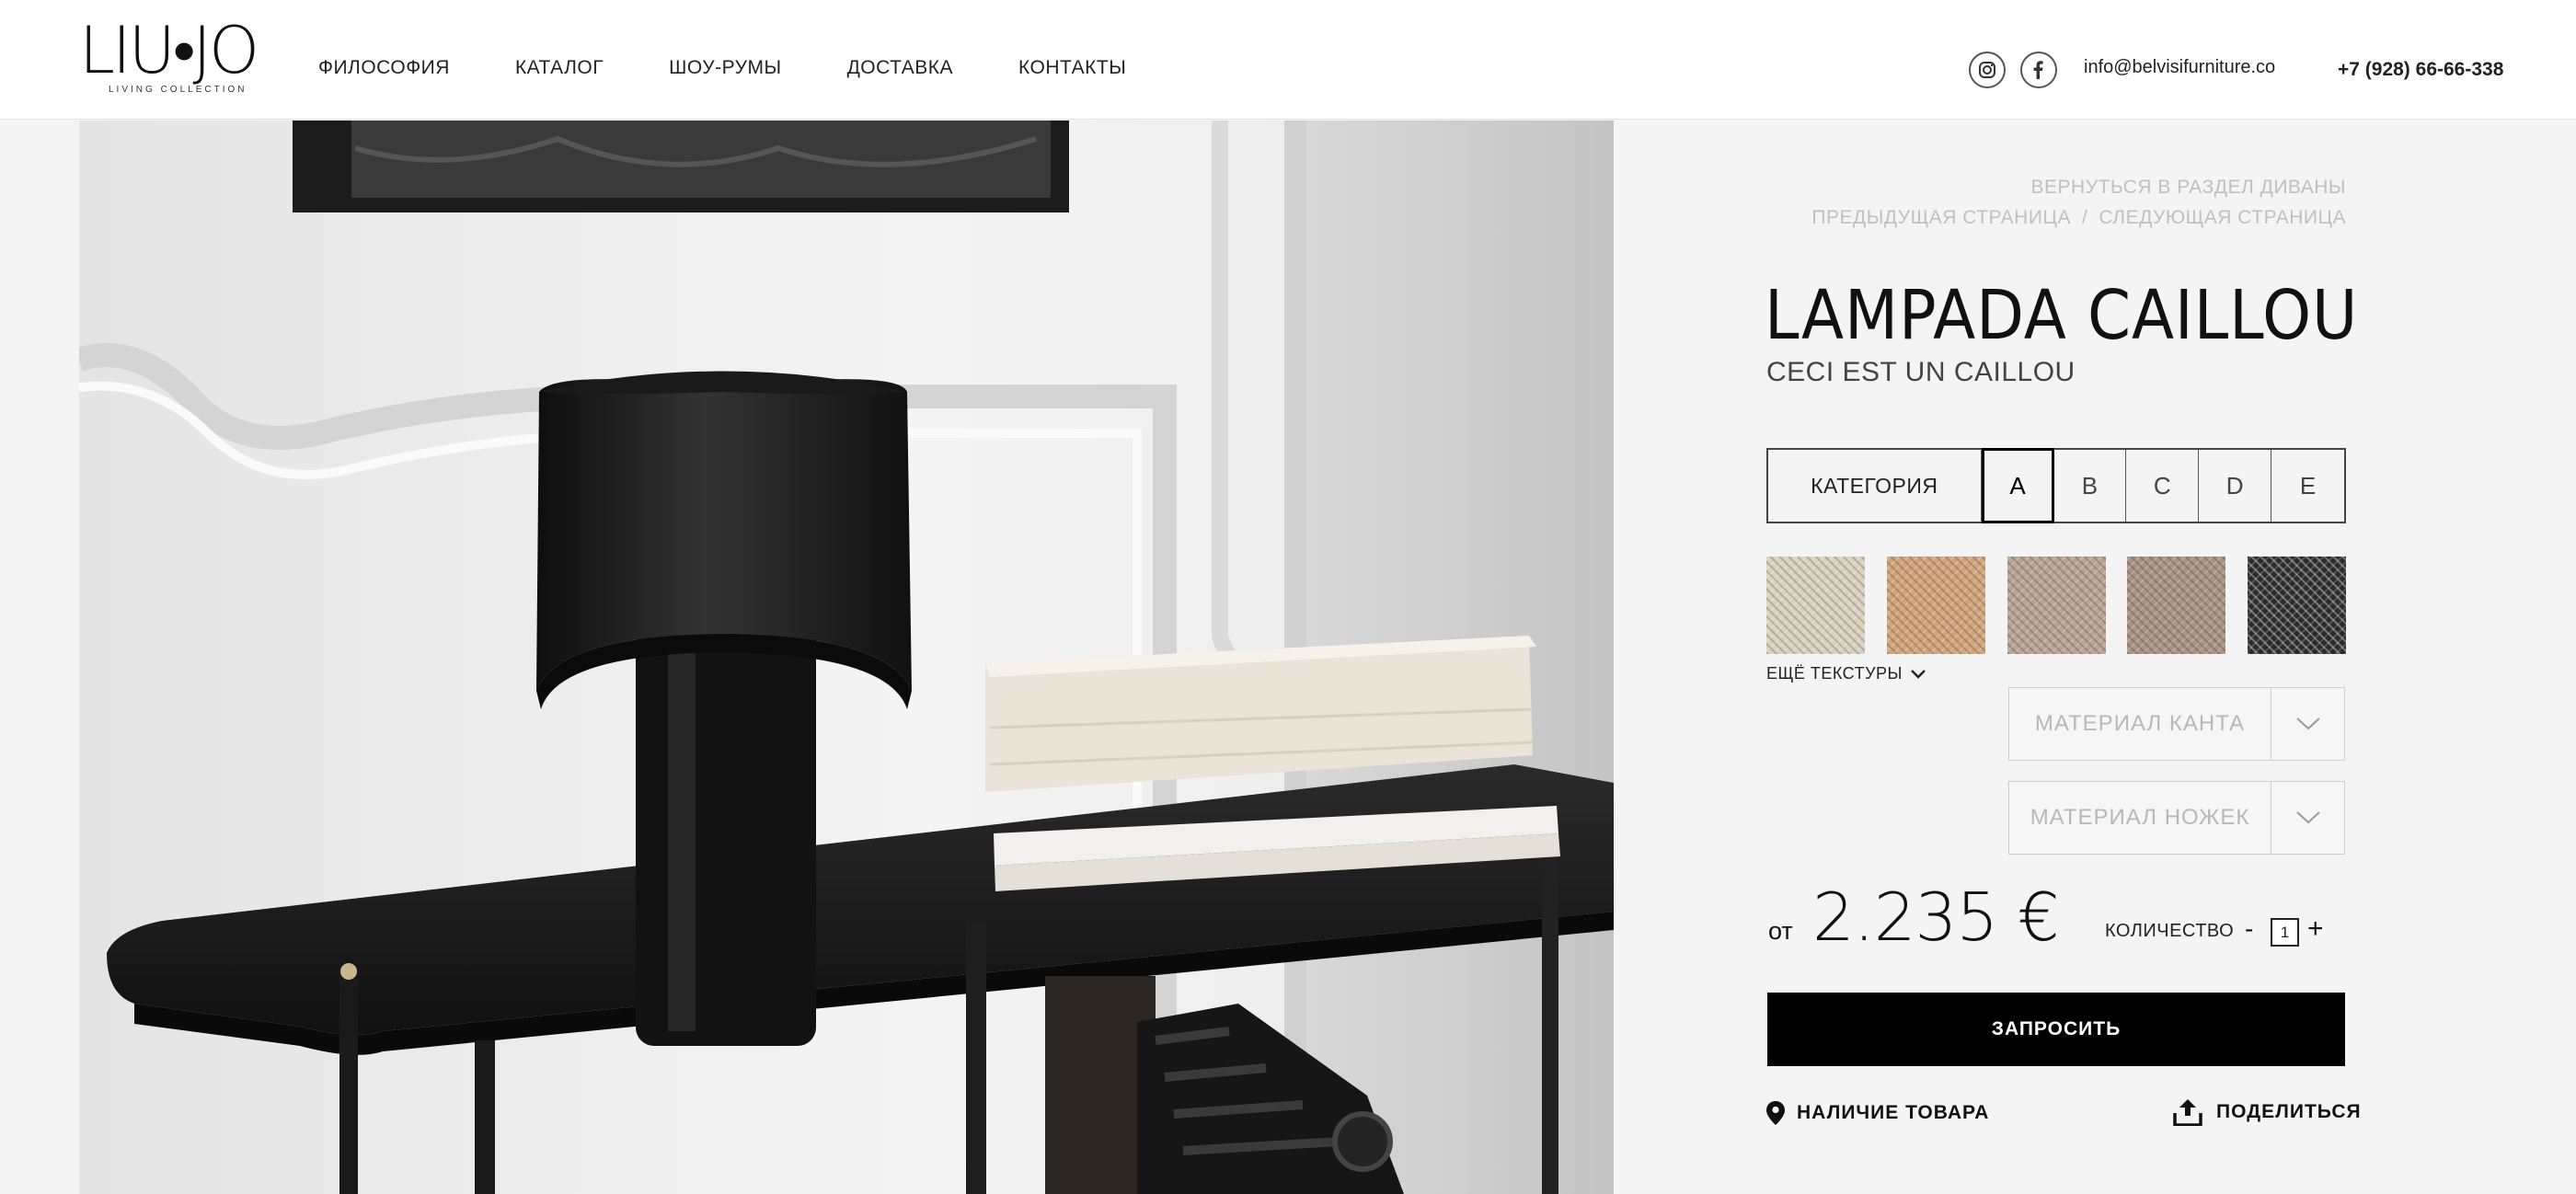 The height and width of the screenshot is (1194, 2576). What do you see at coordinates (1987, 70) in the screenshot?
I see `instagram-icon` at bounding box center [1987, 70].